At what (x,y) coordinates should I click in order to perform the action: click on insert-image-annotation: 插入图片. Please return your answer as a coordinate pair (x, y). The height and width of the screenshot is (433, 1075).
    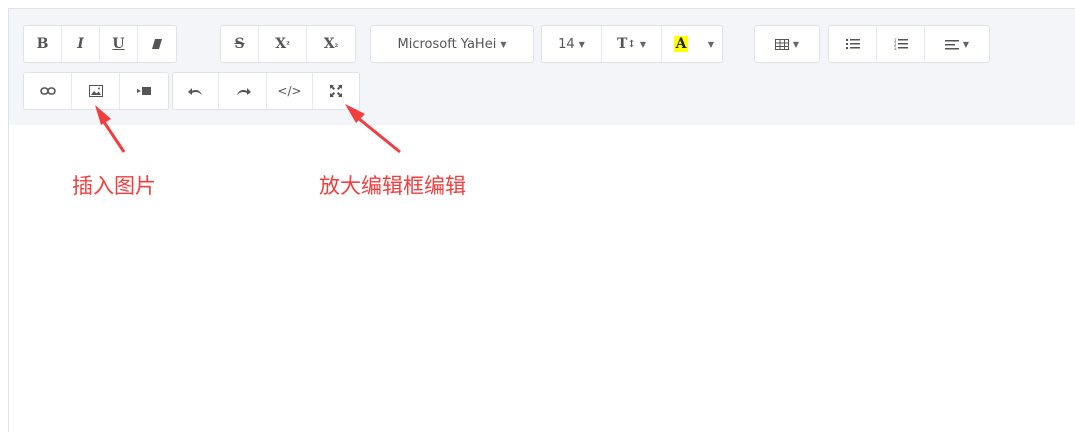
    Looking at the image, I should click on (114, 186).